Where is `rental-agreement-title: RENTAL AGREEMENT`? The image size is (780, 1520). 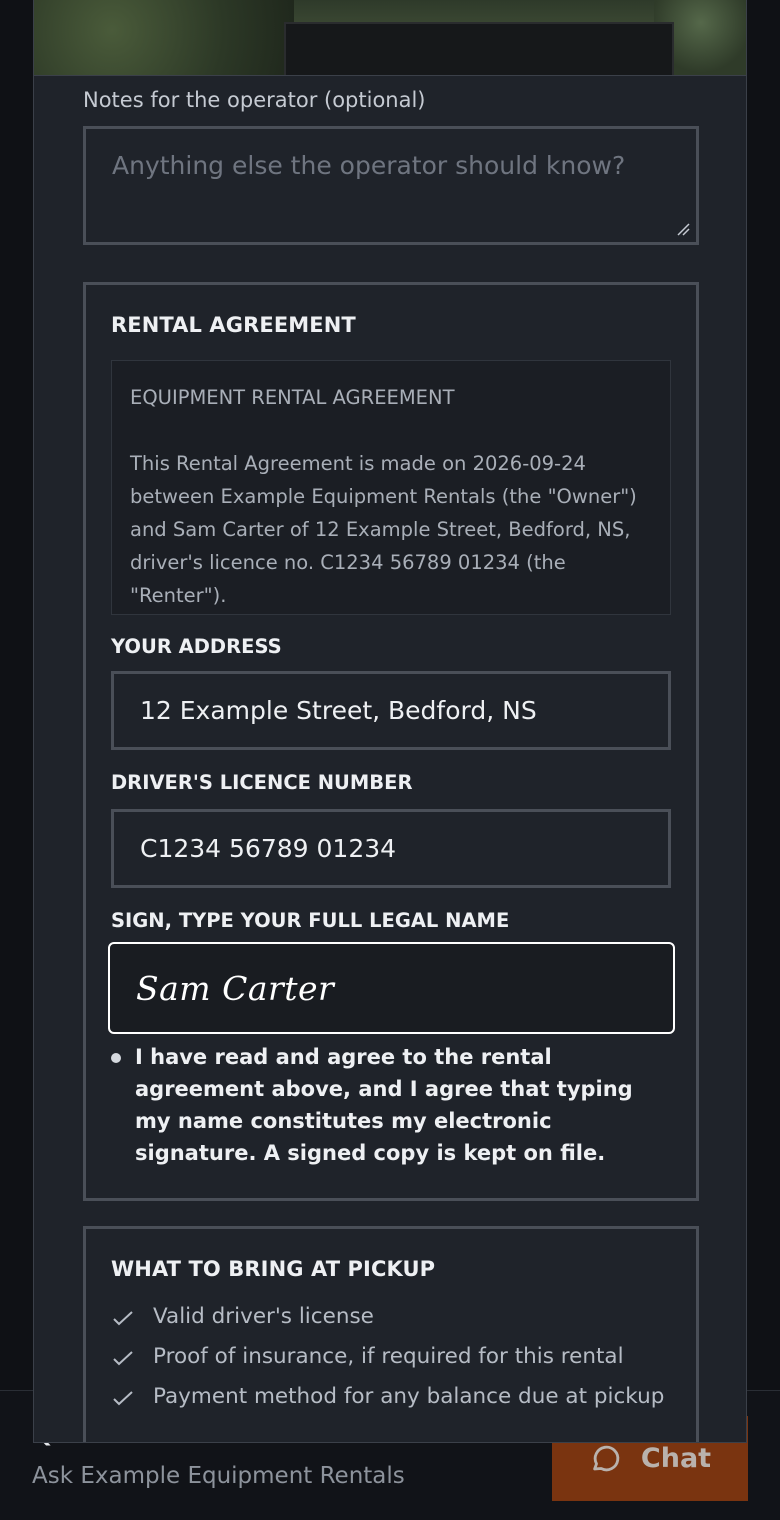
rental-agreement-title: RENTAL AGREEMENT is located at coordinates (233, 325).